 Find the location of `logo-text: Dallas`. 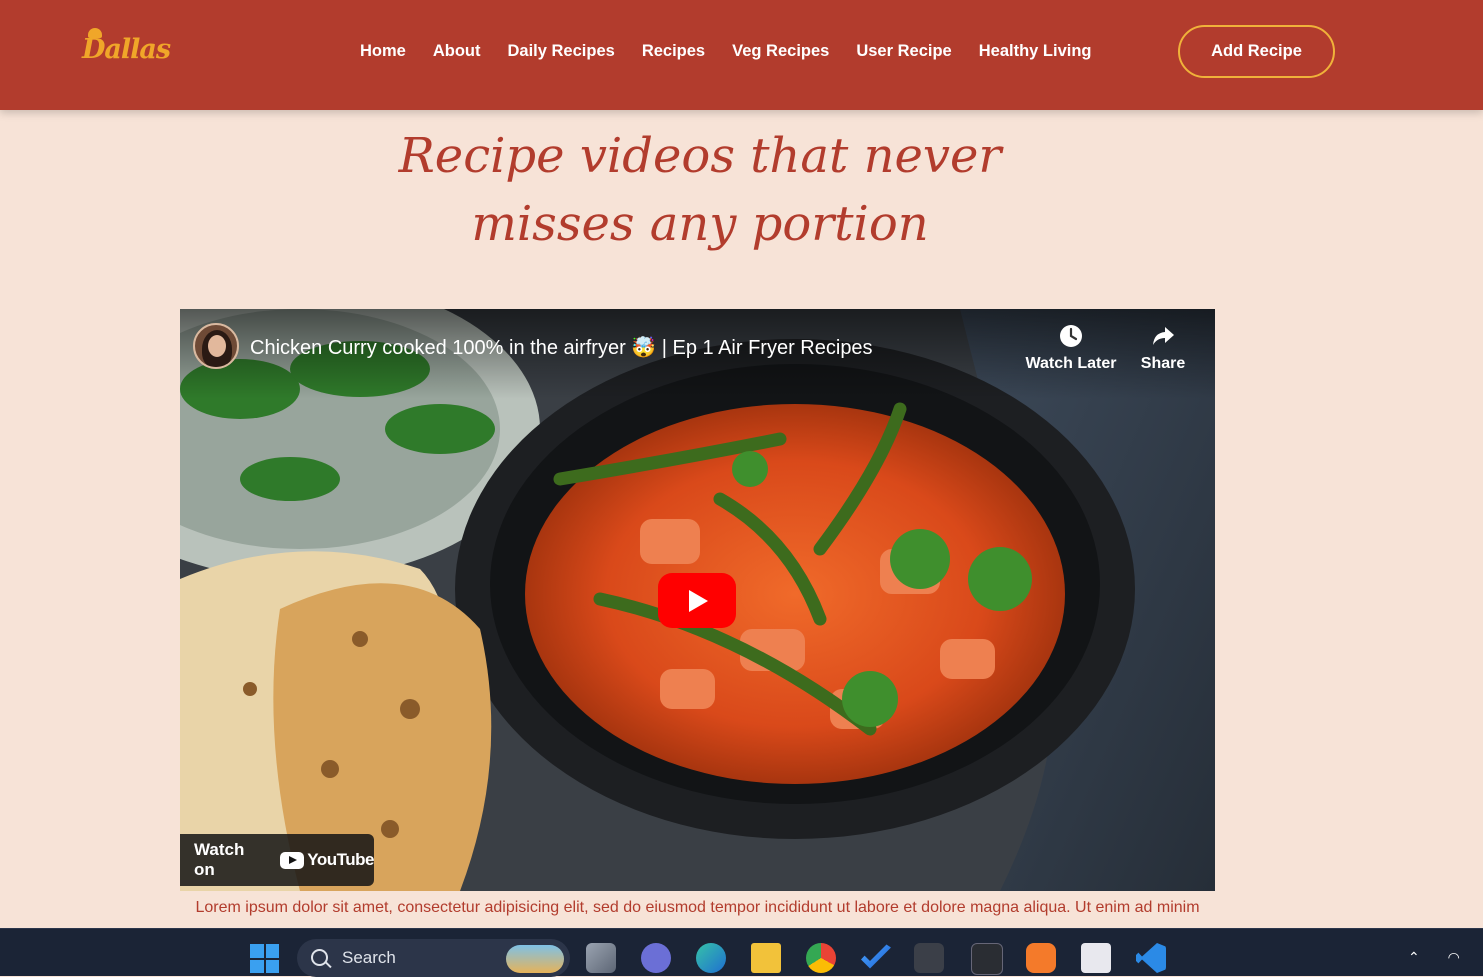

logo-text: Dallas is located at coordinates (126, 49).